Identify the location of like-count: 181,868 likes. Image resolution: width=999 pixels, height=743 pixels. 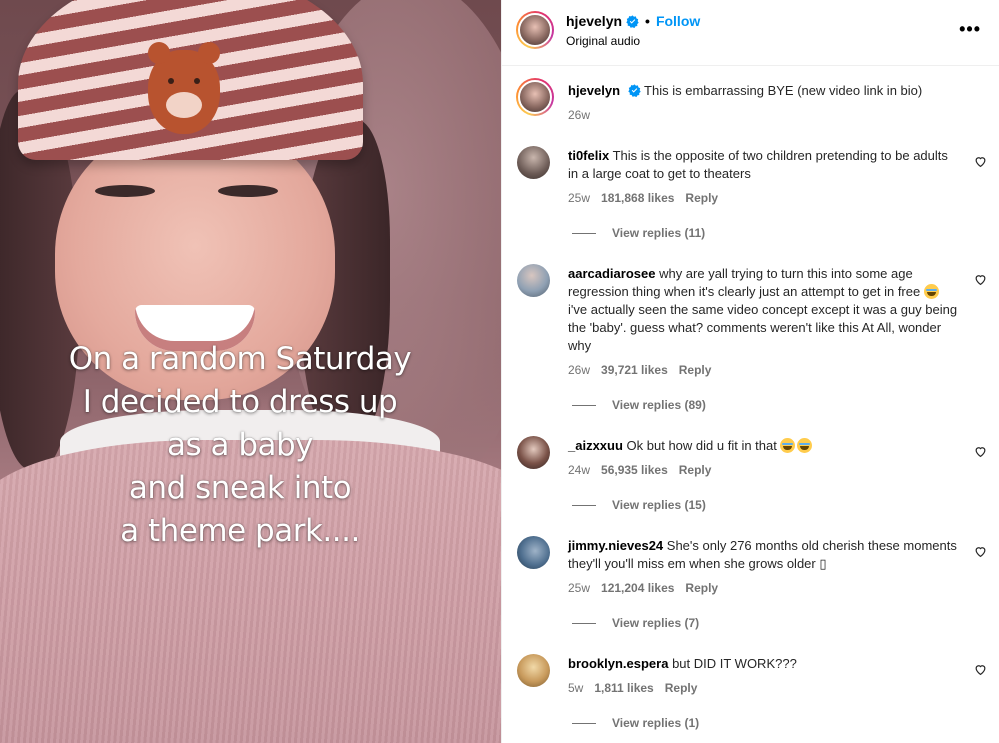
(637, 198).